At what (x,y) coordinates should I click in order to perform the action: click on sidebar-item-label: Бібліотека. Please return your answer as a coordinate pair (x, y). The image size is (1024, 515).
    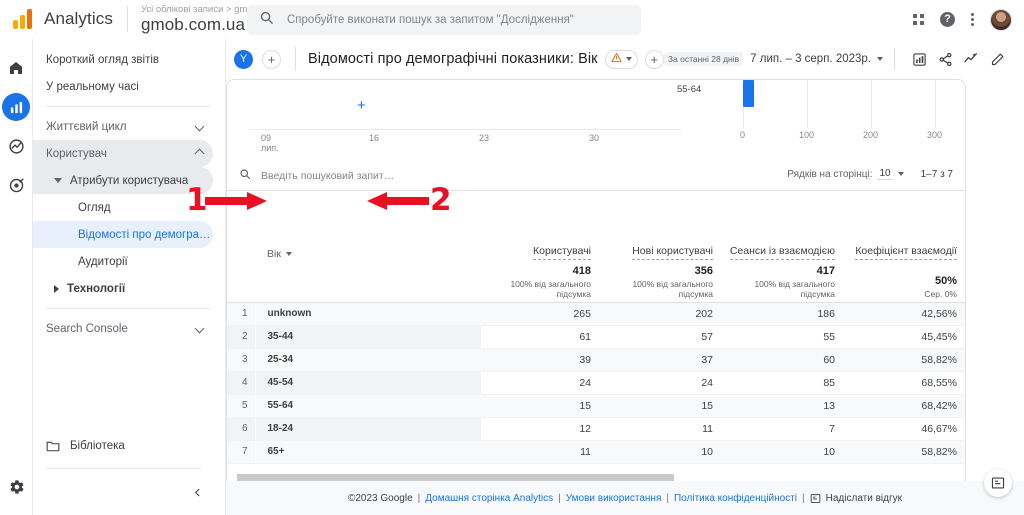
    Looking at the image, I should click on (97, 445).